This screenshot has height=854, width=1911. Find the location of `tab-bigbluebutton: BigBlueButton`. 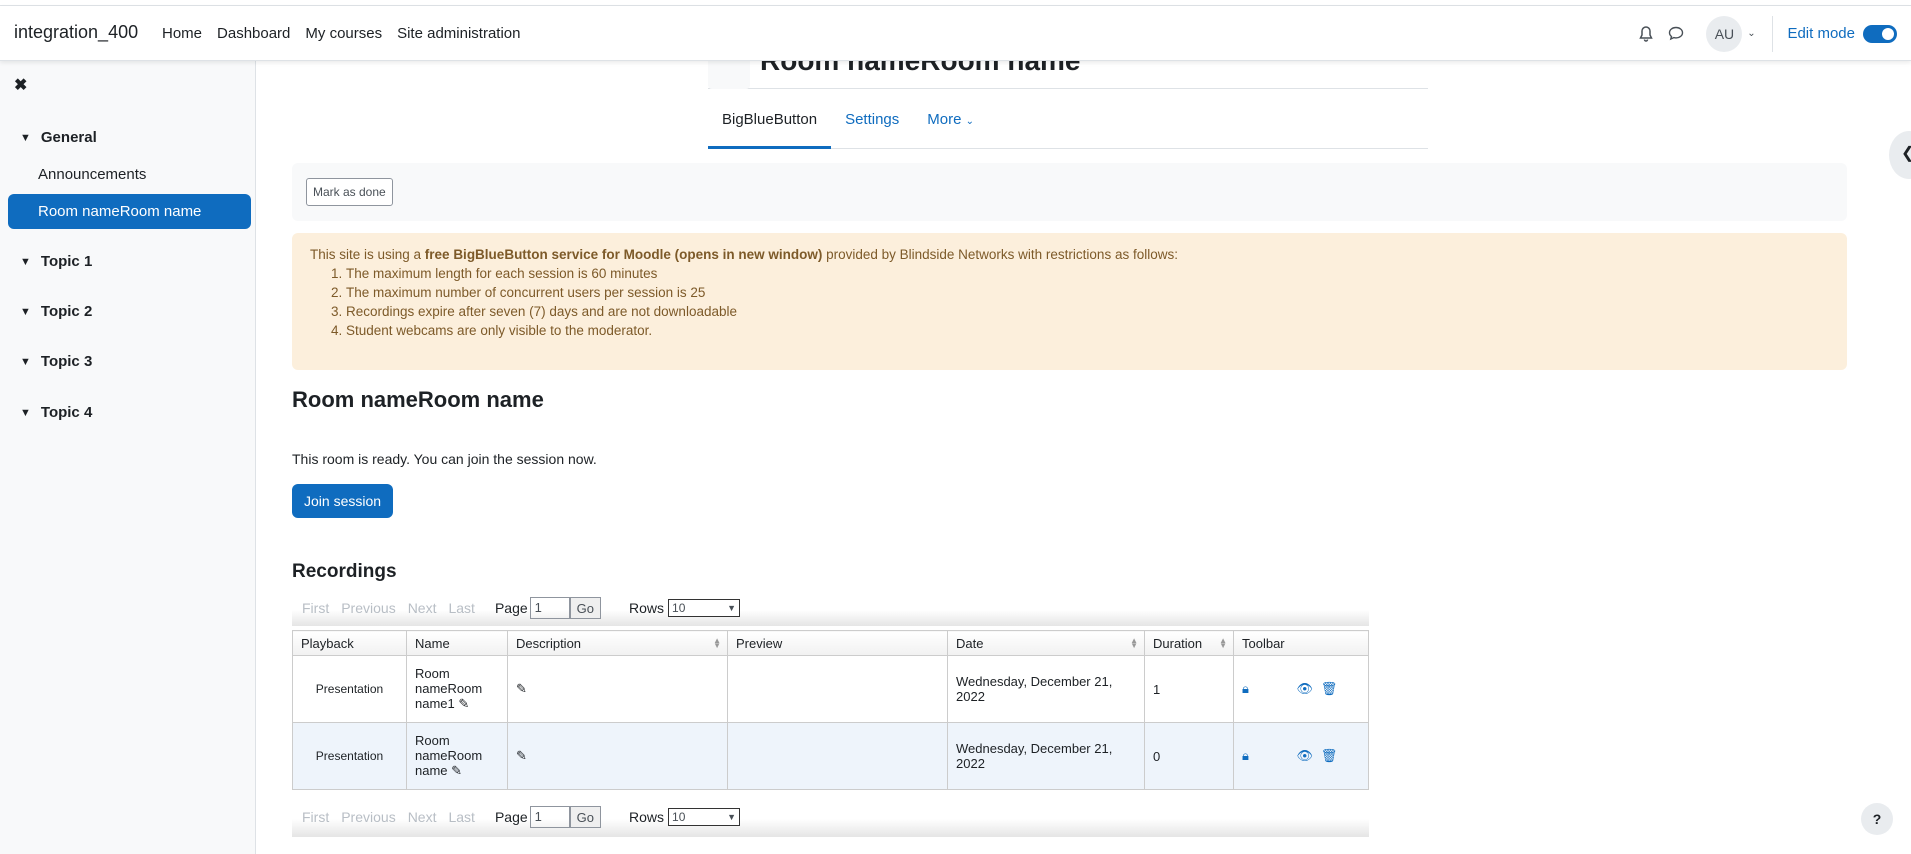

tab-bigbluebutton: BigBlueButton is located at coordinates (770, 121).